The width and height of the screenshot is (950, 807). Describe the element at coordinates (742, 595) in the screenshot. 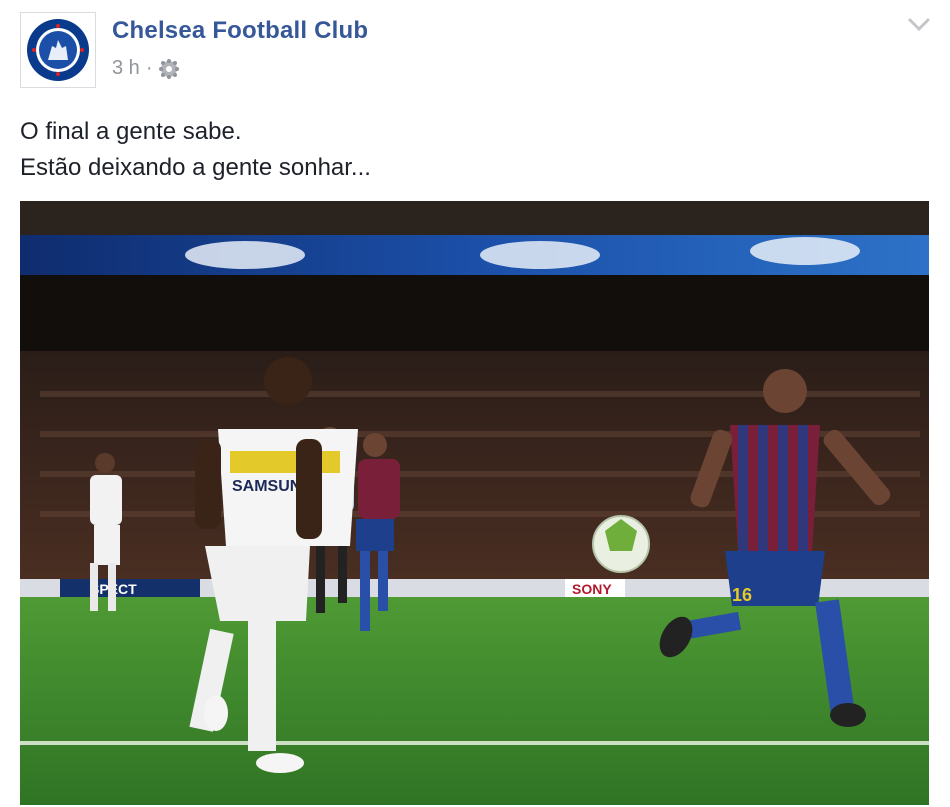

I see `player-number: 16` at that location.